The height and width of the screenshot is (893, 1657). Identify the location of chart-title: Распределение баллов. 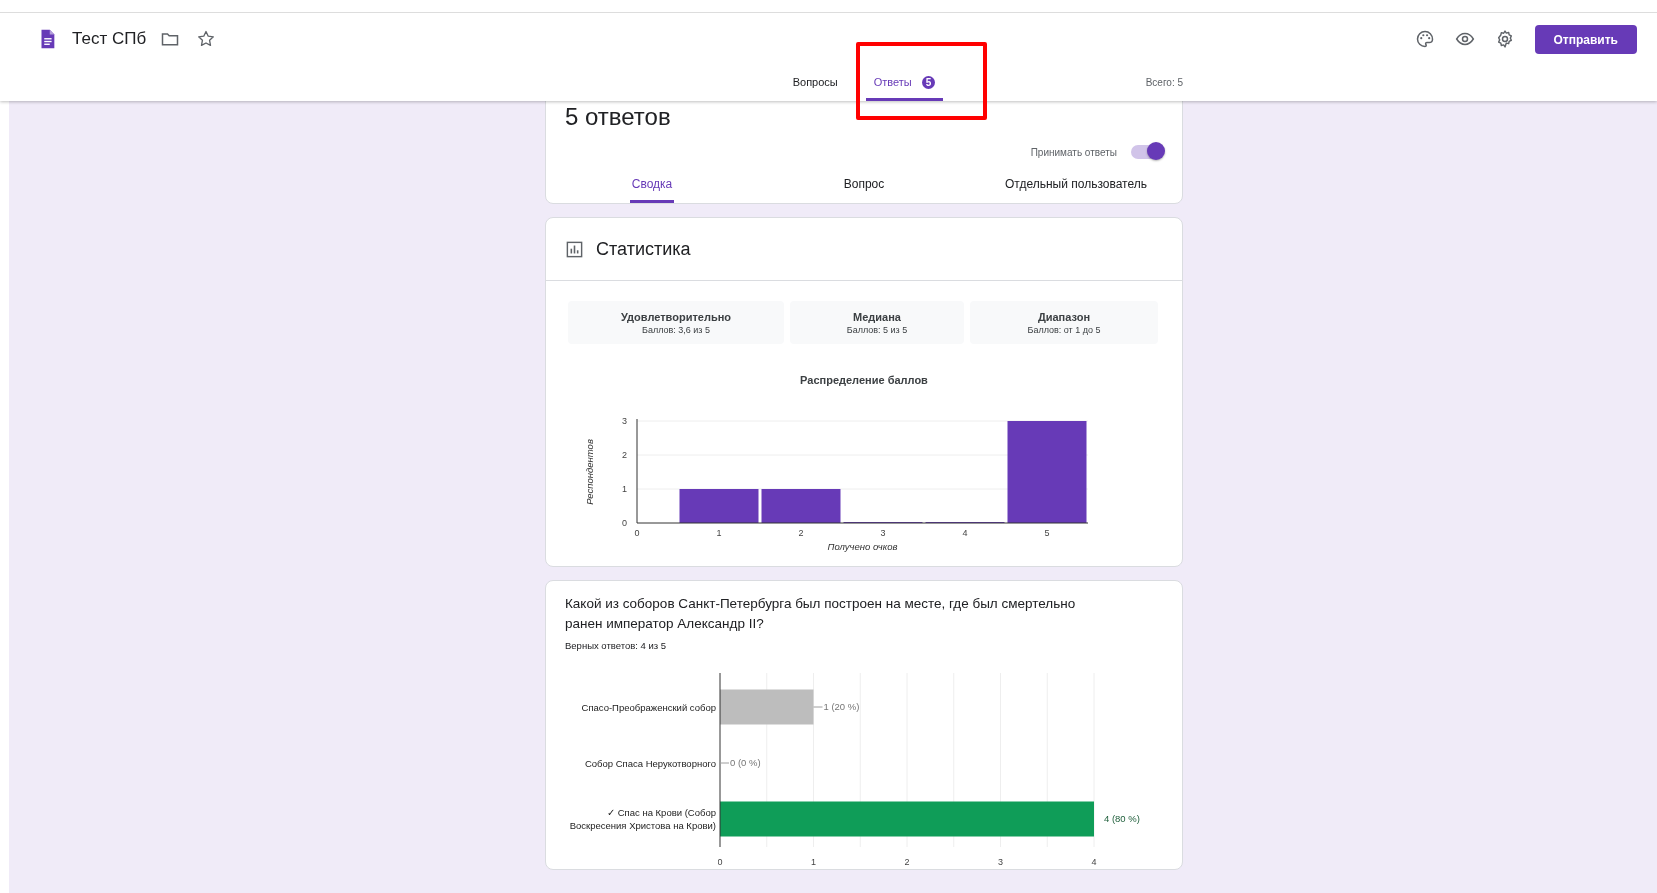
(864, 380).